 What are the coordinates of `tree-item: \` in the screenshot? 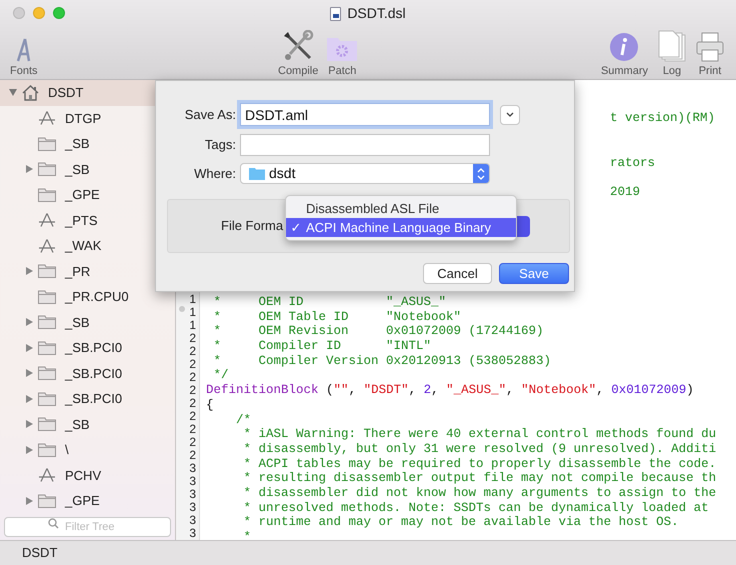 It's located at (87, 449).